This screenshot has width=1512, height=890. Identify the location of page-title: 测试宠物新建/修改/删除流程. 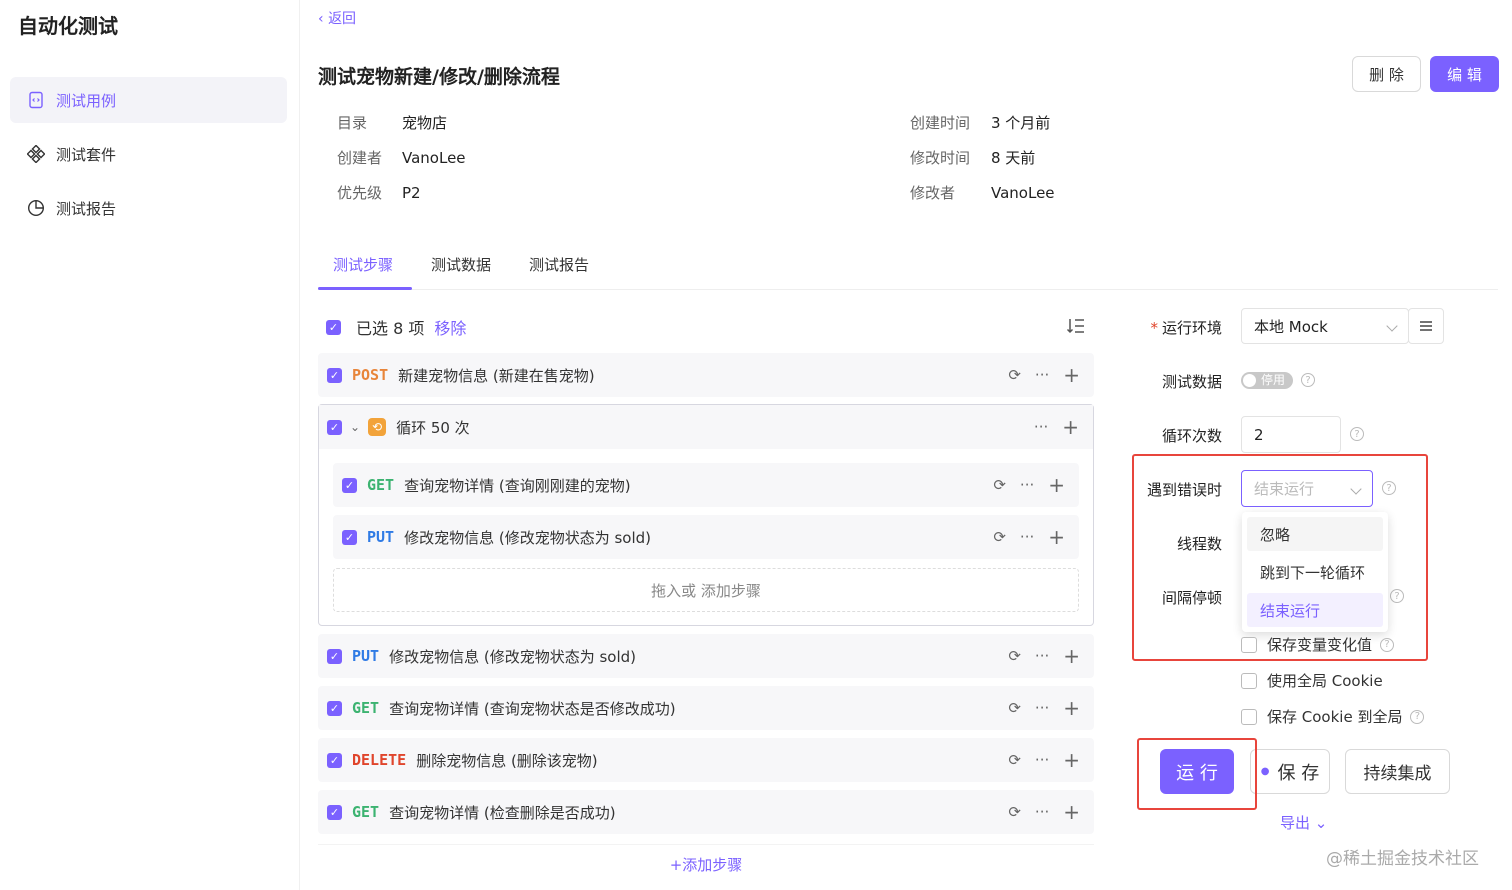
(439, 77).